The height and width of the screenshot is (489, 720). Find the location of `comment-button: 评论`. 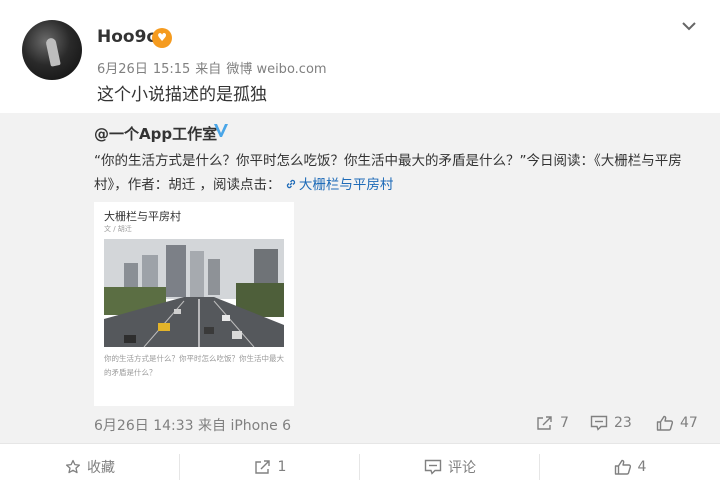

comment-button: 评论 is located at coordinates (450, 466).